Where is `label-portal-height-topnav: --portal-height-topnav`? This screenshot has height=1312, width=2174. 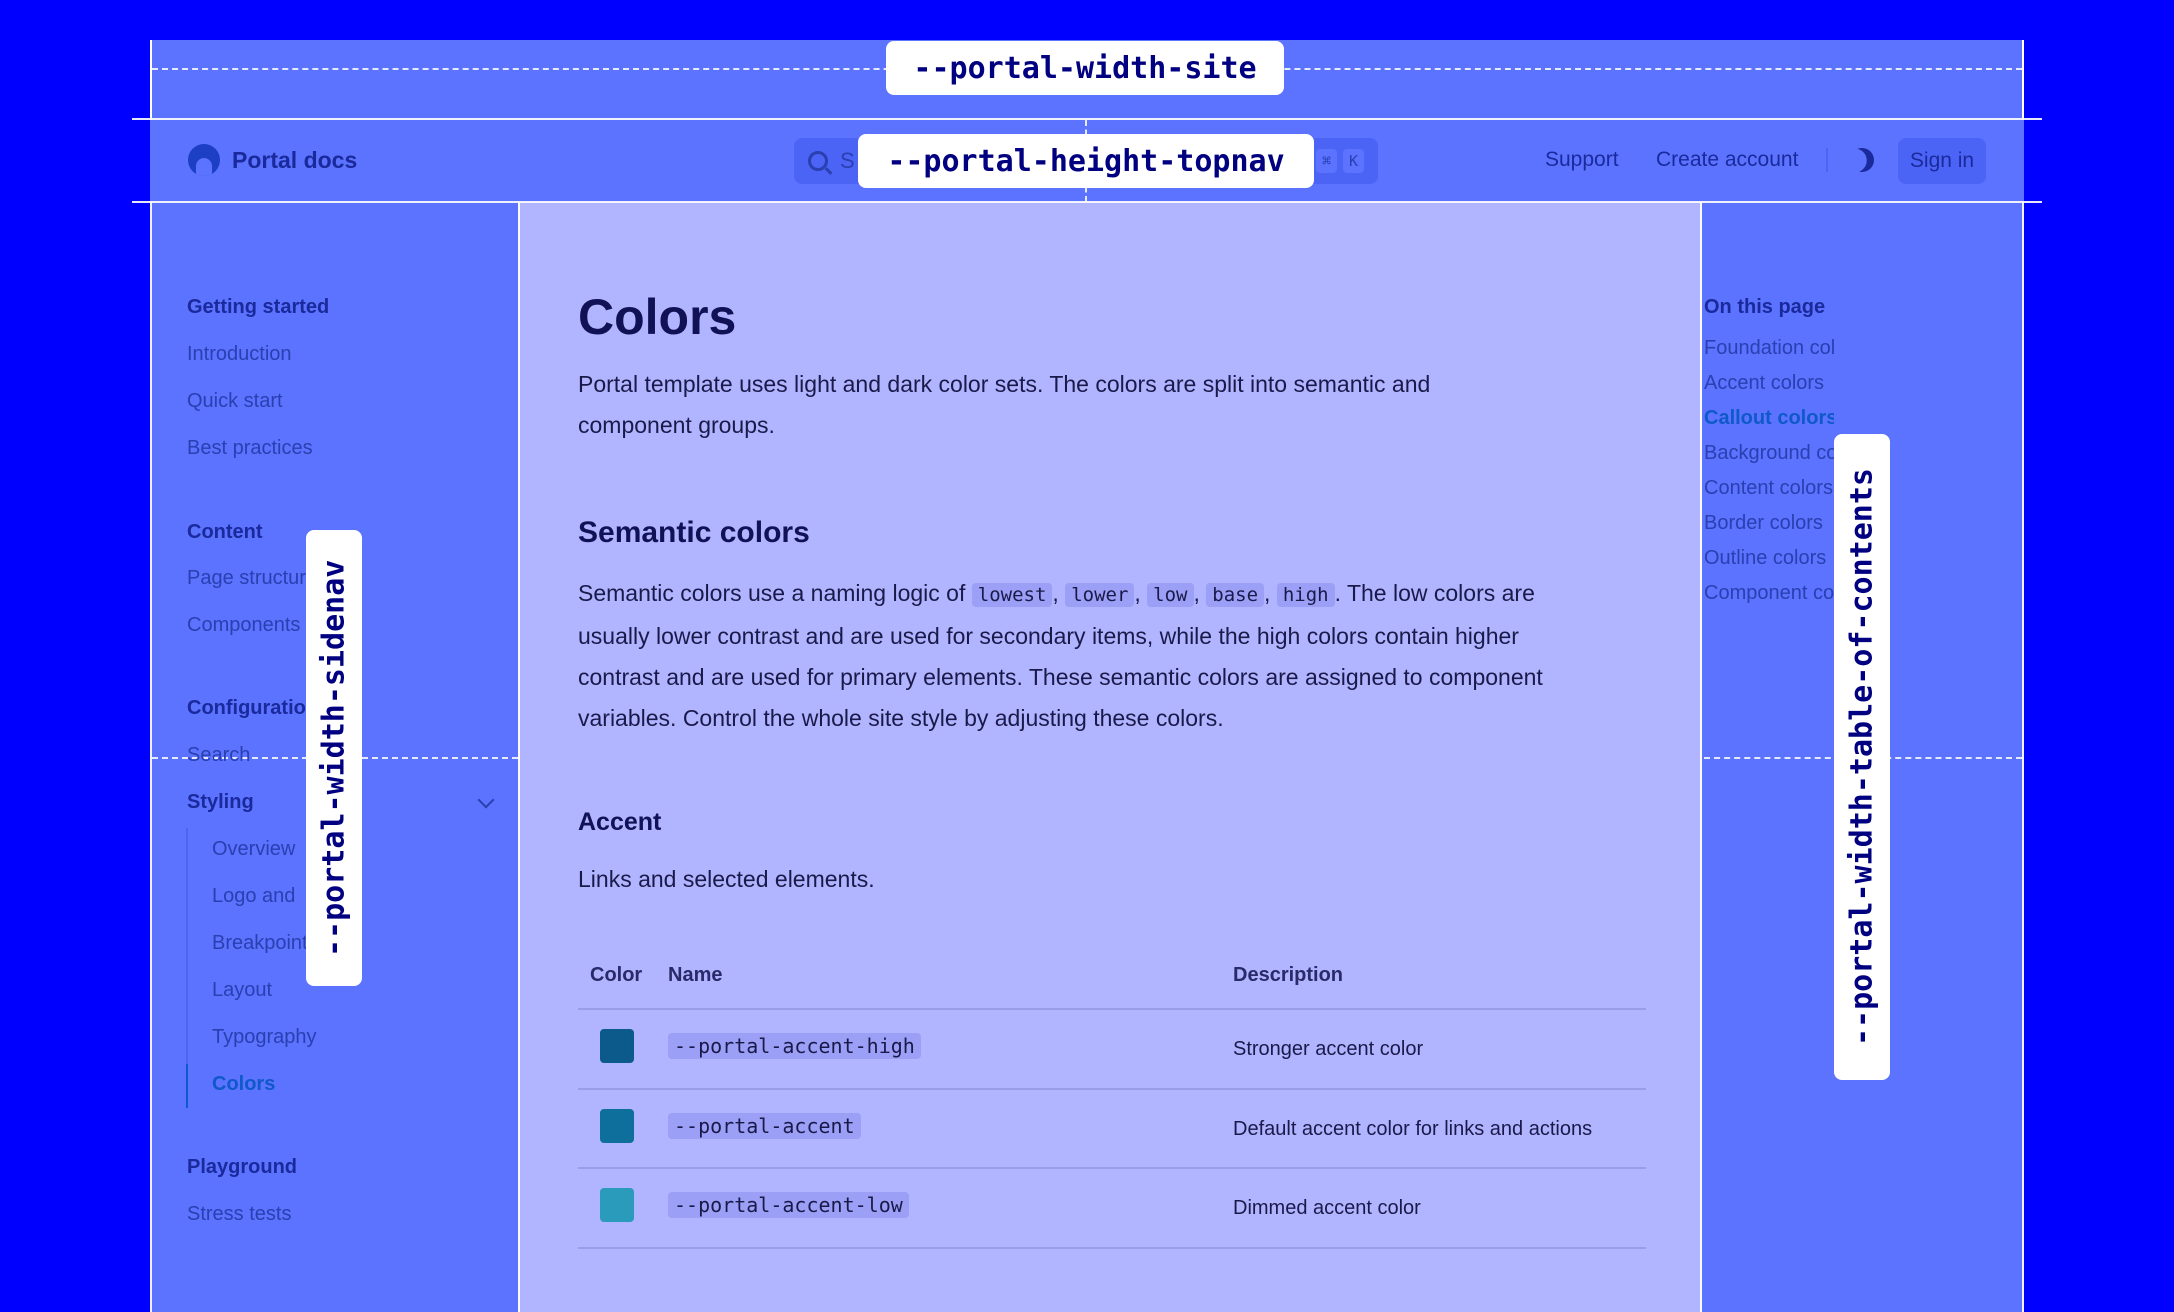
label-portal-height-topnav: --portal-height-topnav is located at coordinates (1086, 161).